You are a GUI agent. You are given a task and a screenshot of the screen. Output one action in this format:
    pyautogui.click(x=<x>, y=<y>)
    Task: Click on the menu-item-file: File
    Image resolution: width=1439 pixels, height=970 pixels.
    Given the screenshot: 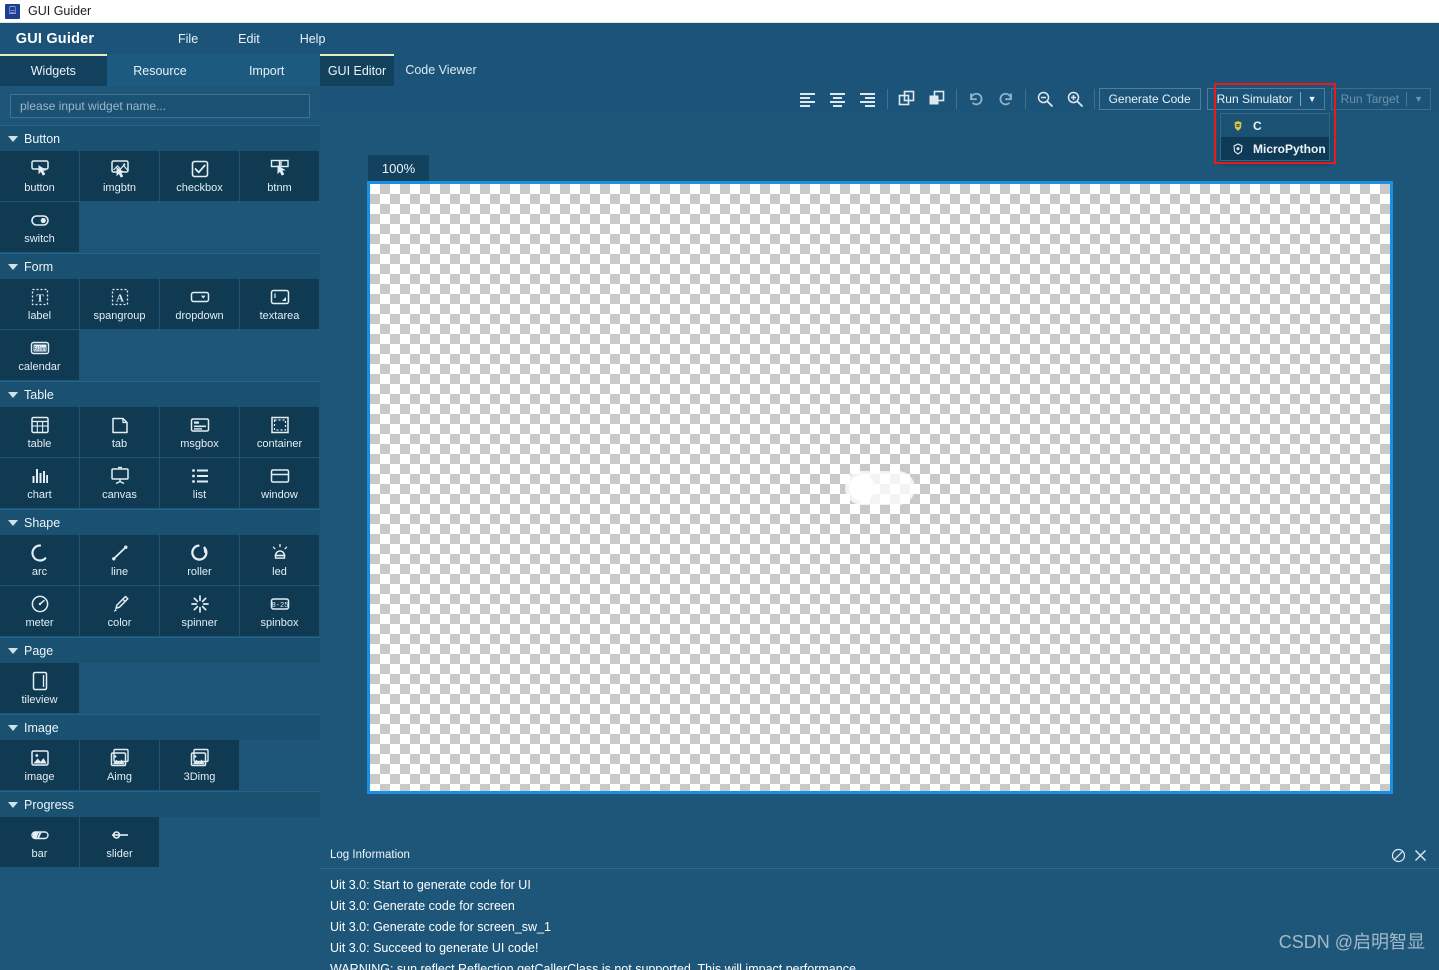 What is the action you would take?
    pyautogui.click(x=188, y=39)
    